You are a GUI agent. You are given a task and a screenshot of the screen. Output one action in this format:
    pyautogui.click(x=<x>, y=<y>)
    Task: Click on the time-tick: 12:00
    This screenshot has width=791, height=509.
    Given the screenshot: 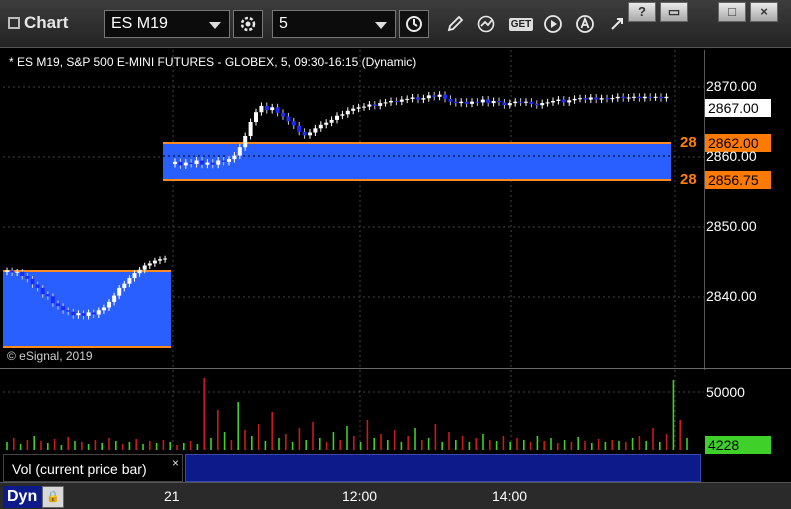 What is the action you would take?
    pyautogui.click(x=360, y=496)
    